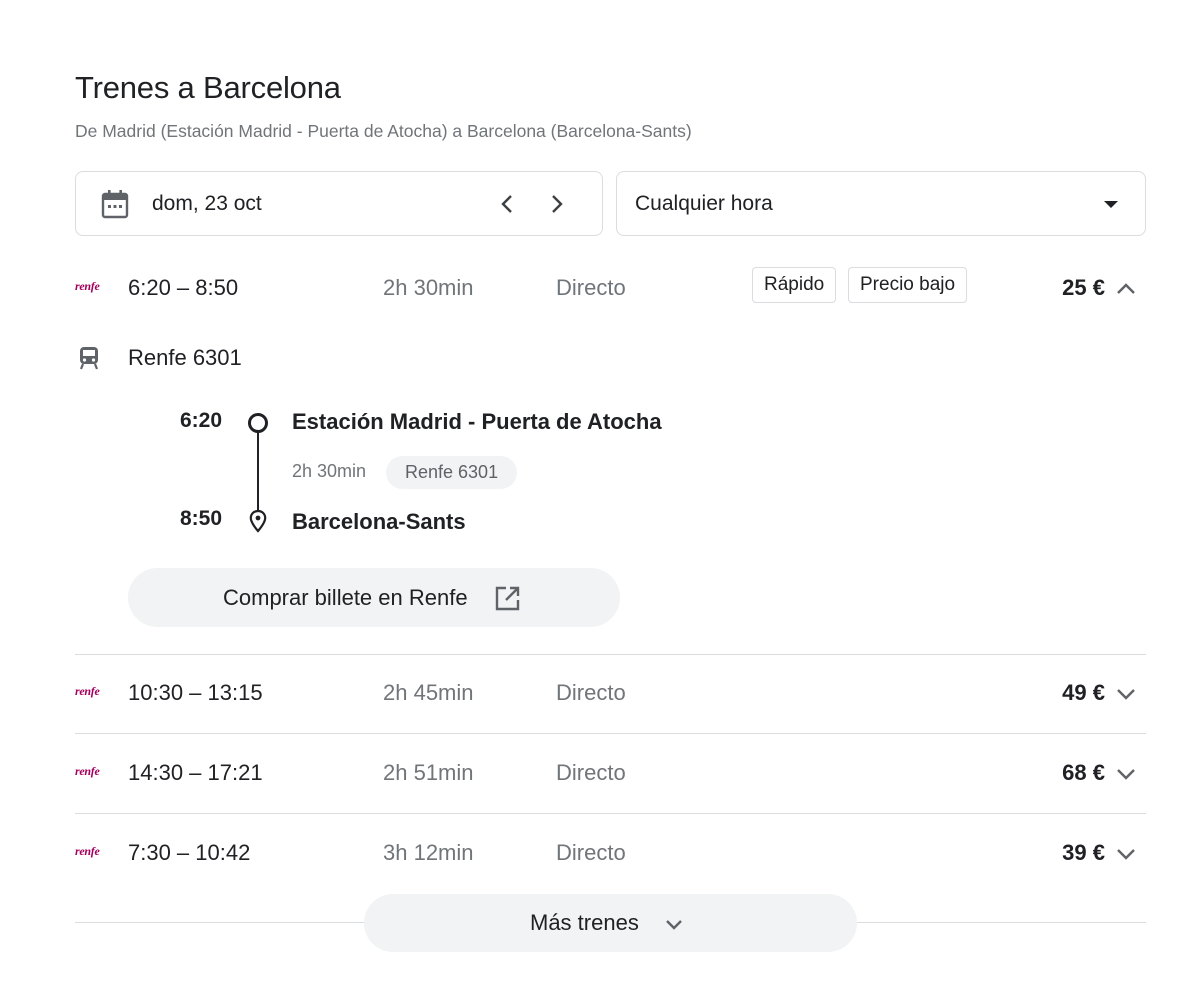 Image resolution: width=1200 pixels, height=1002 pixels. What do you see at coordinates (189, 852) in the screenshot?
I see `departure-arrival-times: 7:30 – 10:42` at bounding box center [189, 852].